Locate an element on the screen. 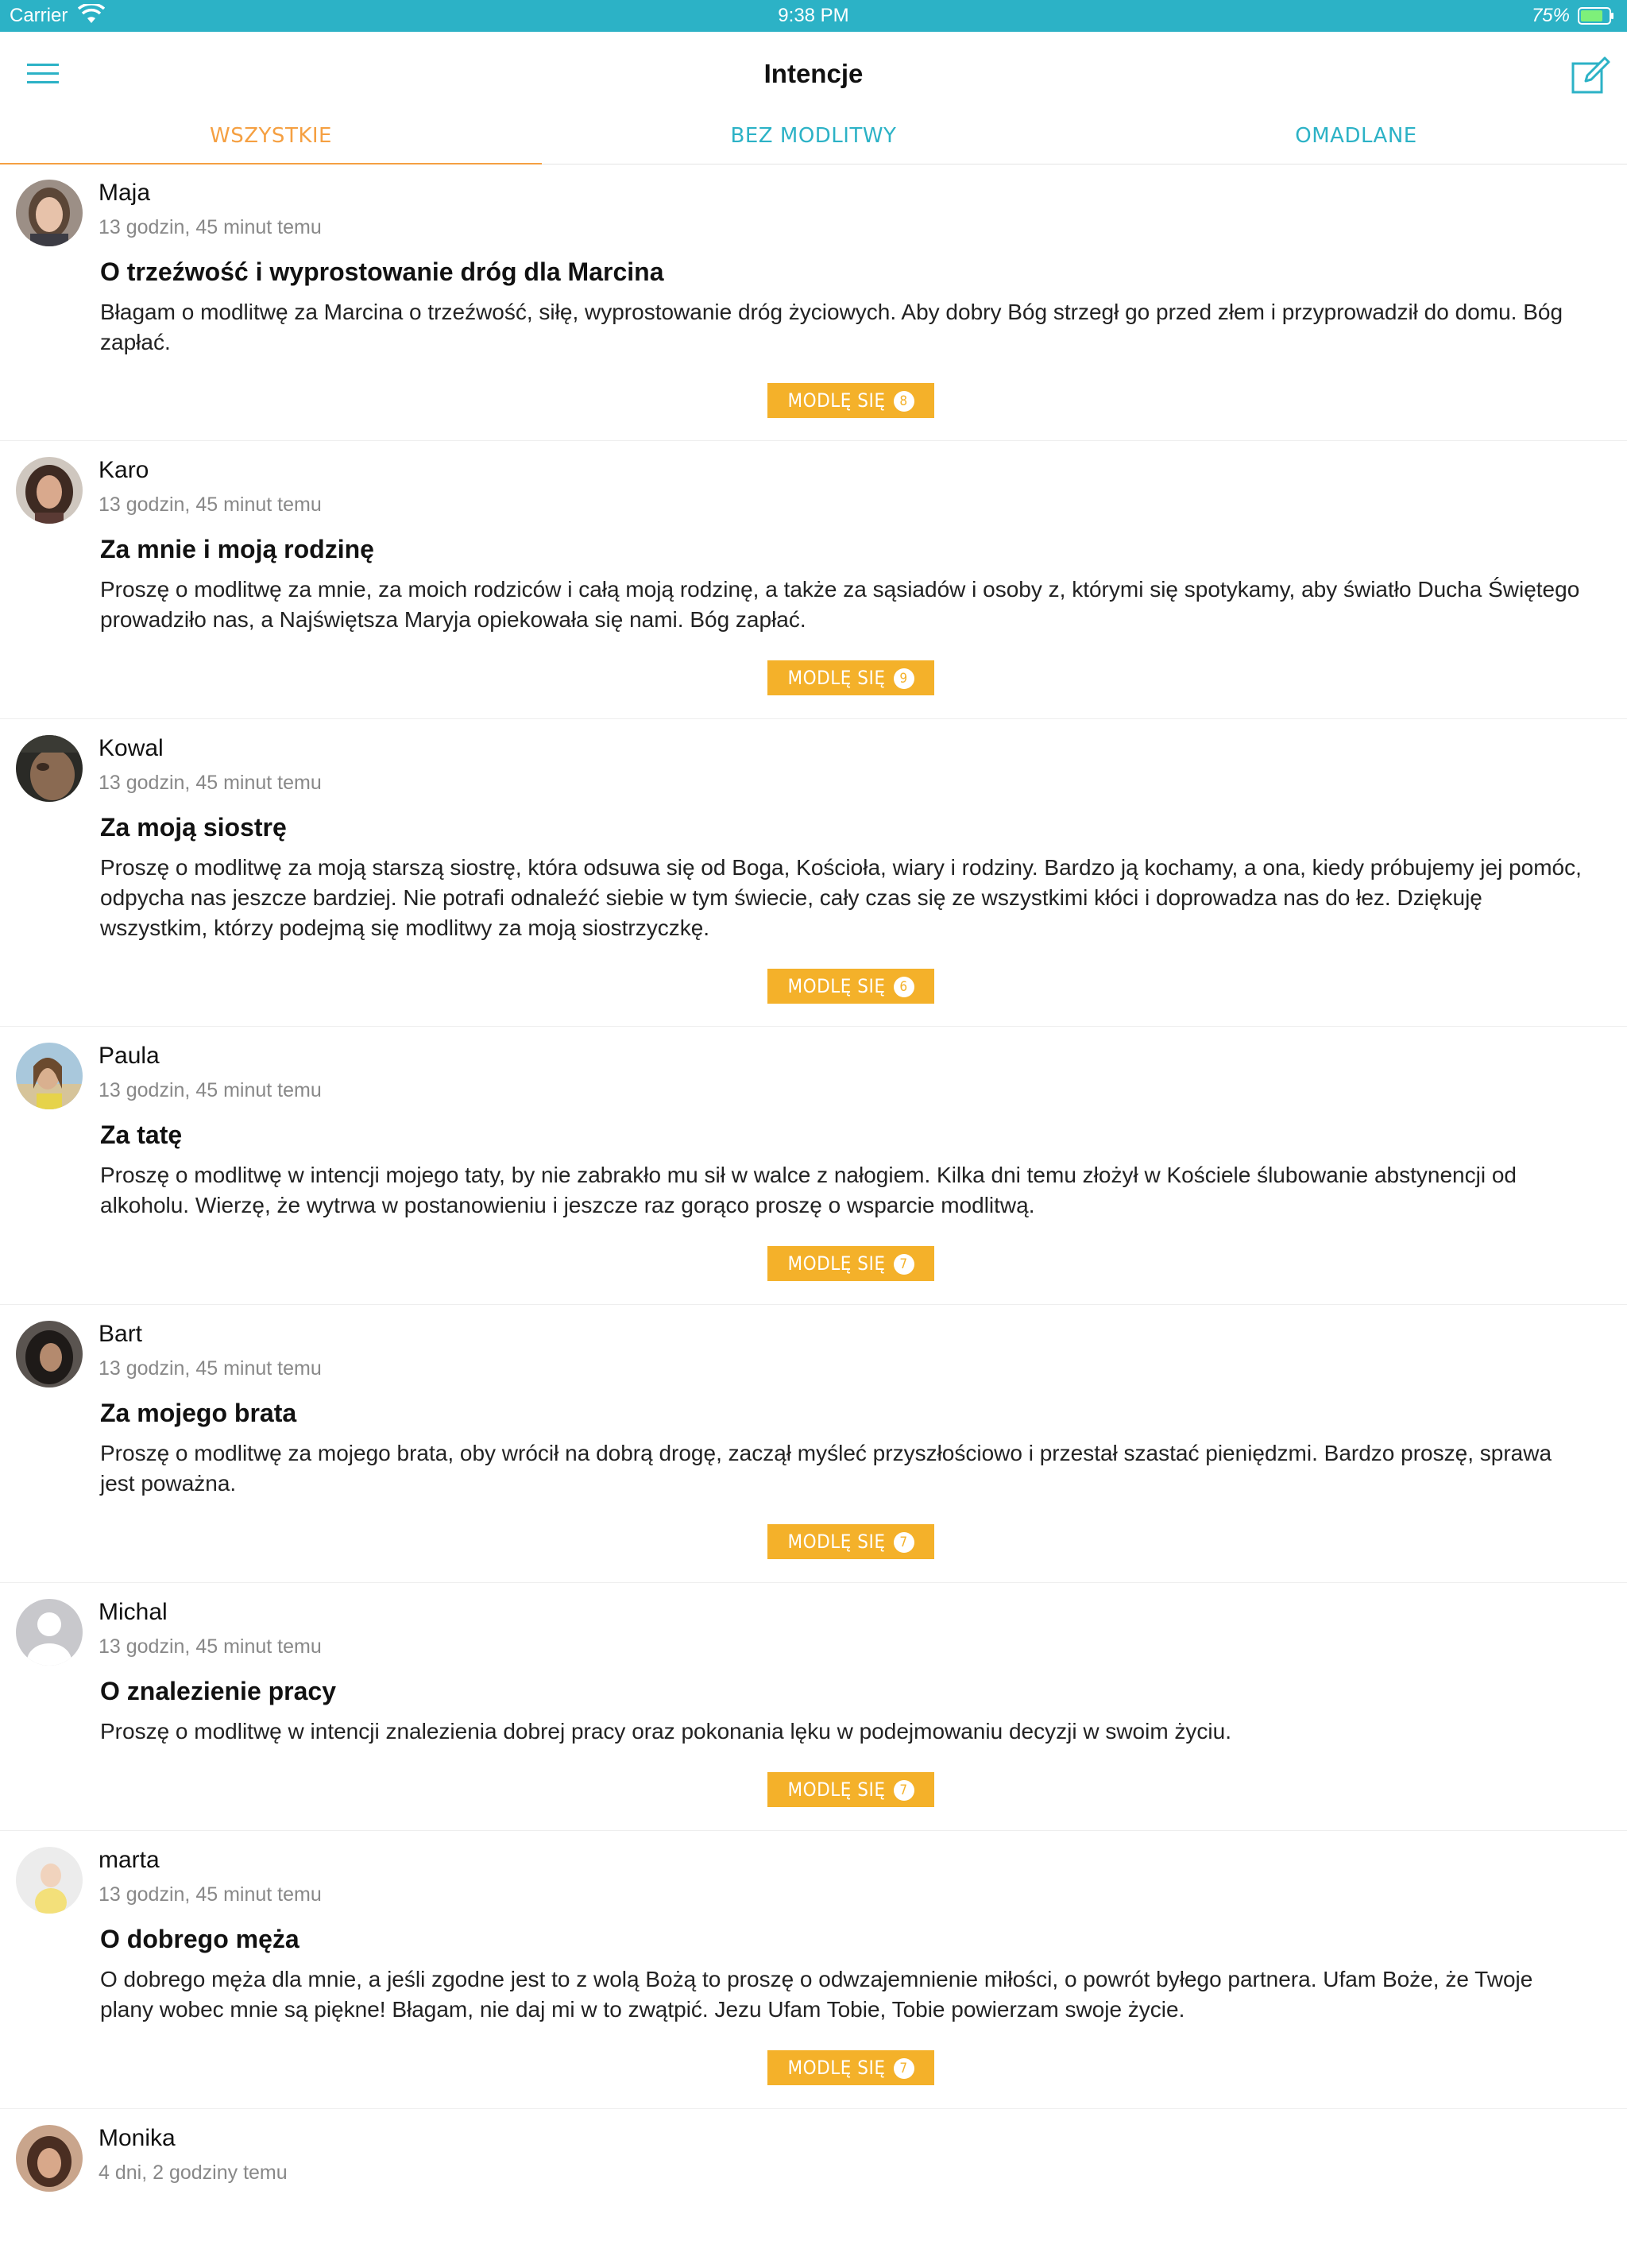 The height and width of the screenshot is (2268, 1627). author-name: Bart is located at coordinates (121, 1334).